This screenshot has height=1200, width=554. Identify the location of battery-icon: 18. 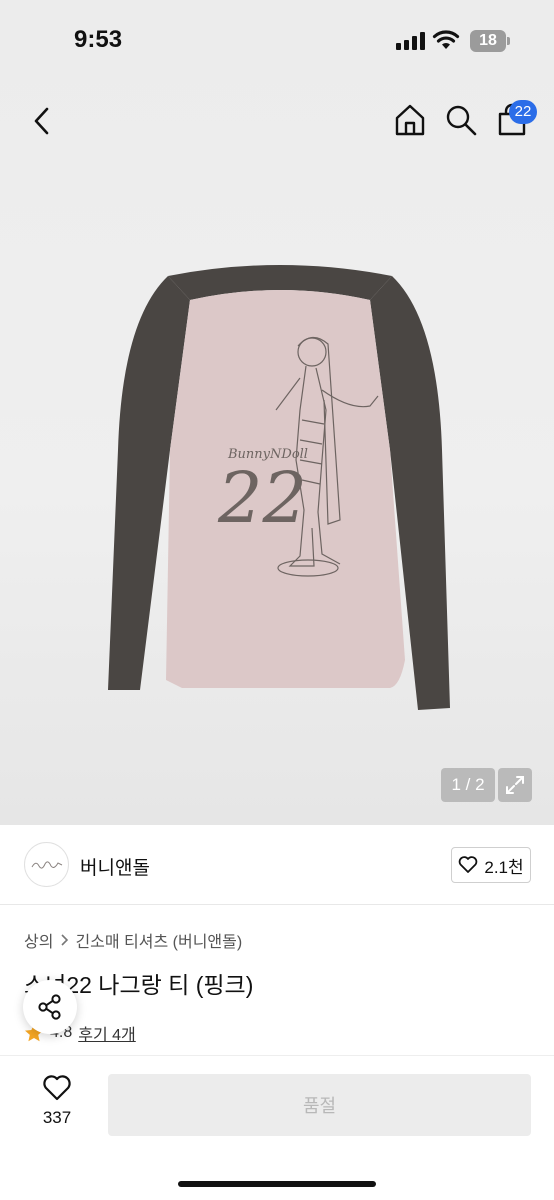
(488, 41).